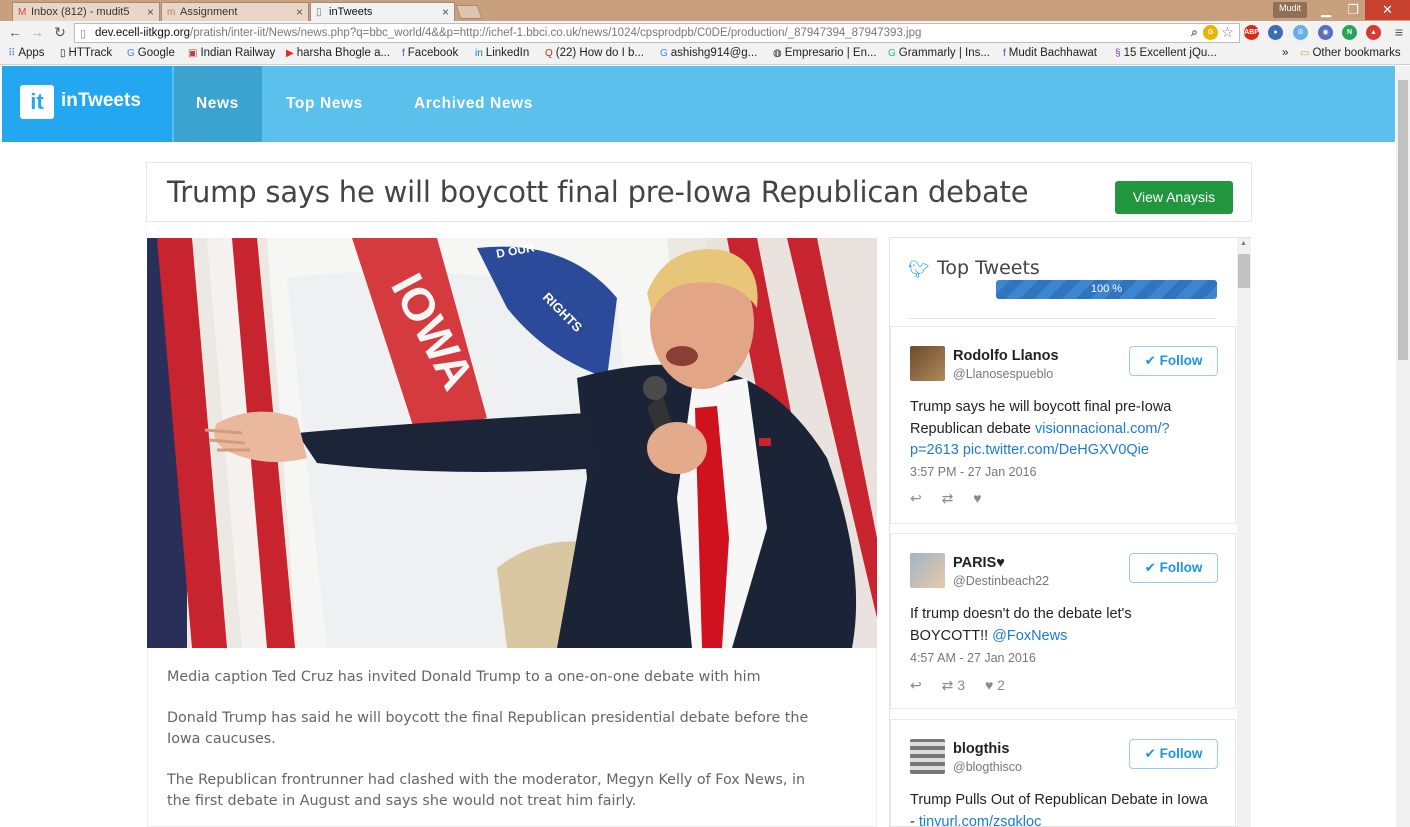 This screenshot has width=1410, height=827. What do you see at coordinates (1001, 581) in the screenshot?
I see `tweet-author-handle: @Destinbeach22` at bounding box center [1001, 581].